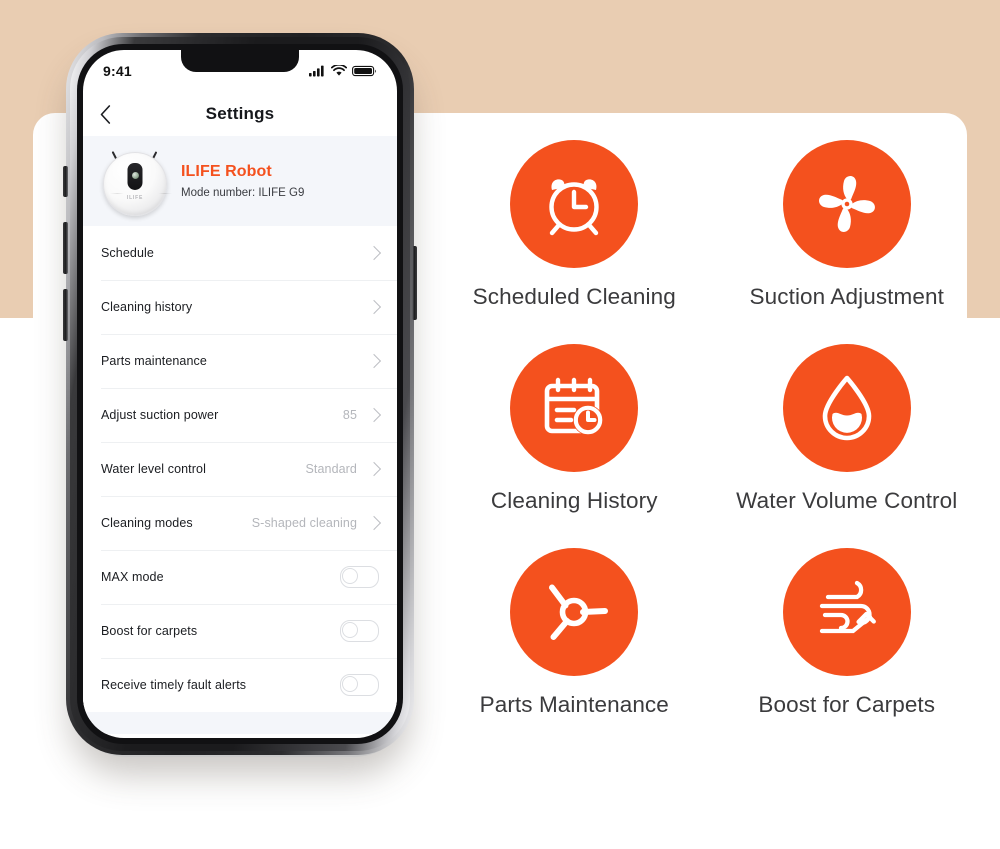 The width and height of the screenshot is (1000, 849). What do you see at coordinates (240, 631) in the screenshot?
I see `settings-row-boost-for-carpets: Boost for carpets` at bounding box center [240, 631].